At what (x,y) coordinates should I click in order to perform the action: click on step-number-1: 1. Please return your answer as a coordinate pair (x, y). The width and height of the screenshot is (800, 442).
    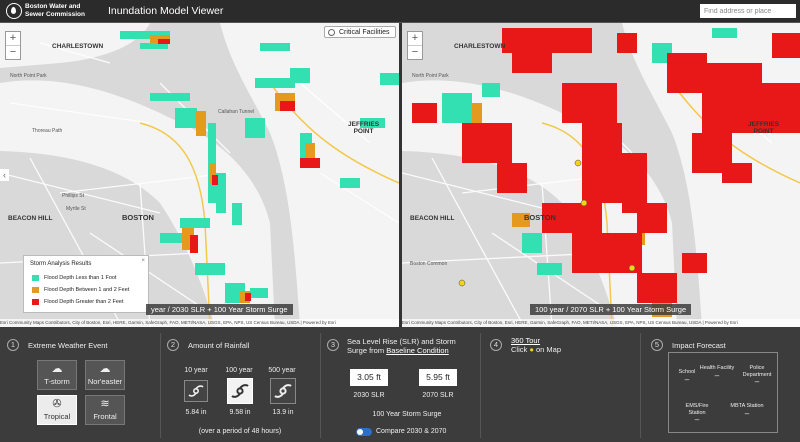
    Looking at the image, I should click on (13, 345).